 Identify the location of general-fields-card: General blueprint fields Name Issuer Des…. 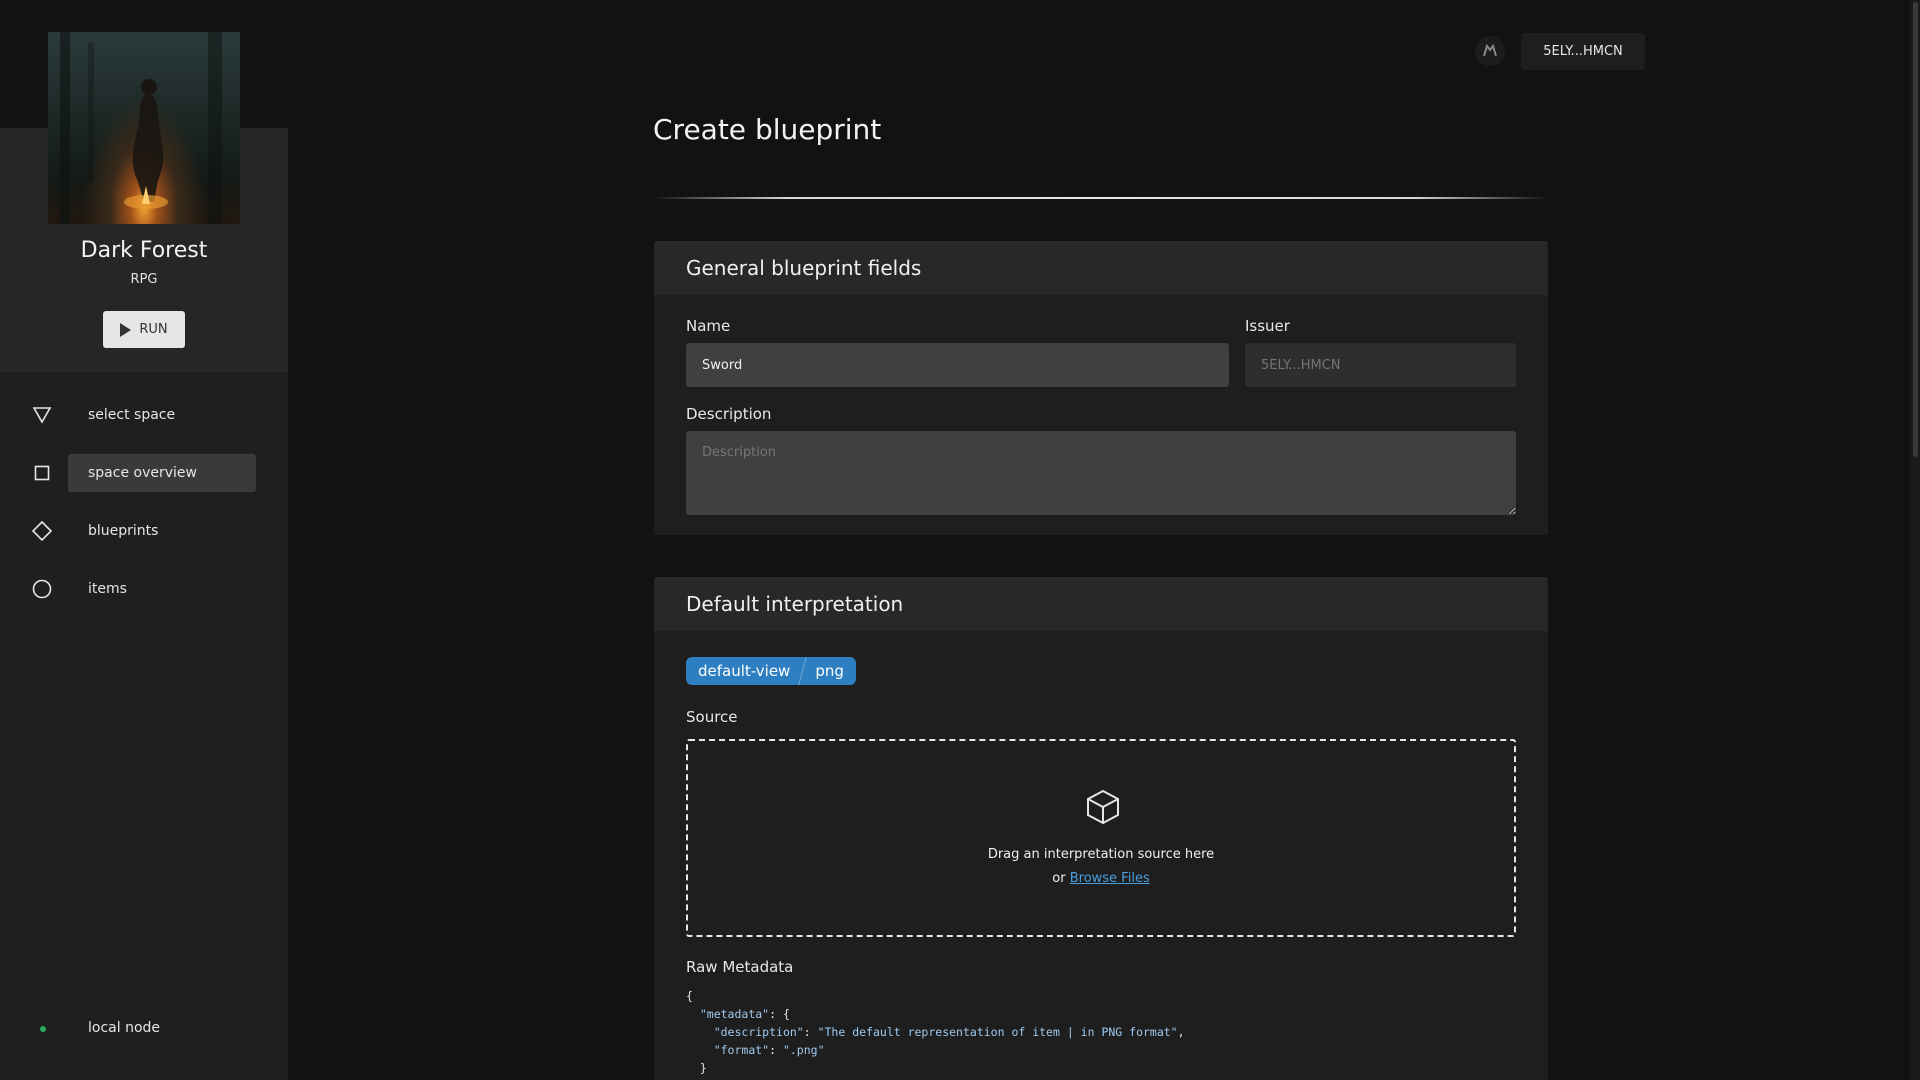
(1101, 388).